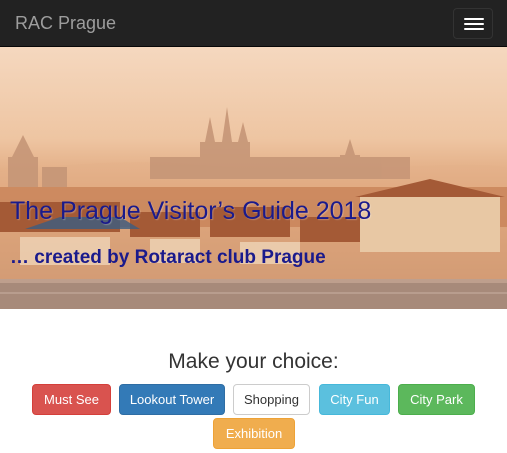  I want to click on hero-subtitle: … created by Rotaract club Prague, so click(168, 257).